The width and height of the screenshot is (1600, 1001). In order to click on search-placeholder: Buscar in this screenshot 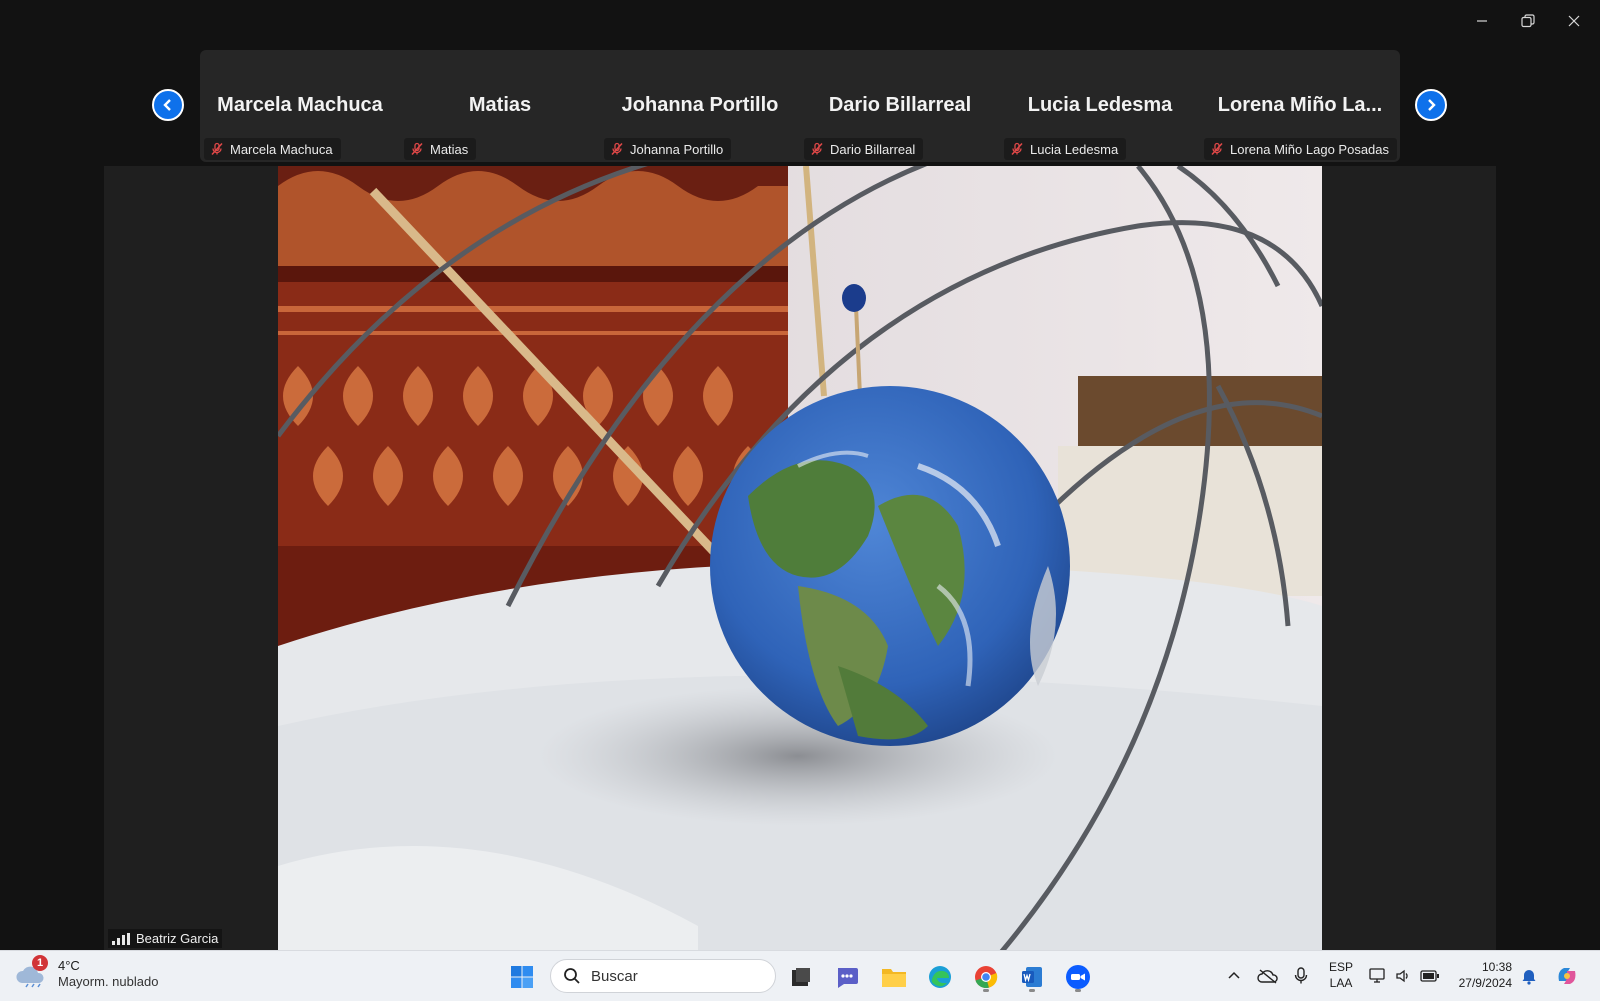, I will do `click(614, 976)`.